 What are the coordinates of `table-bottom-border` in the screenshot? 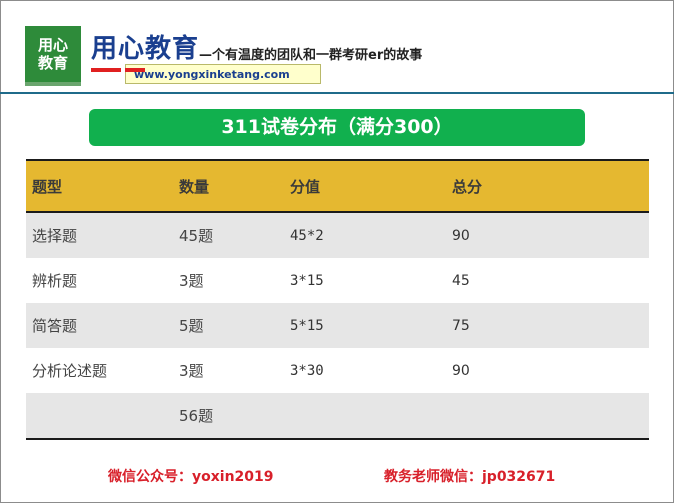 It's located at (337, 439).